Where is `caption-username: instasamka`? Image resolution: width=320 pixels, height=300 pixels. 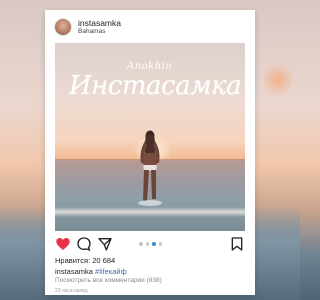 caption-username: instasamka is located at coordinates (74, 271).